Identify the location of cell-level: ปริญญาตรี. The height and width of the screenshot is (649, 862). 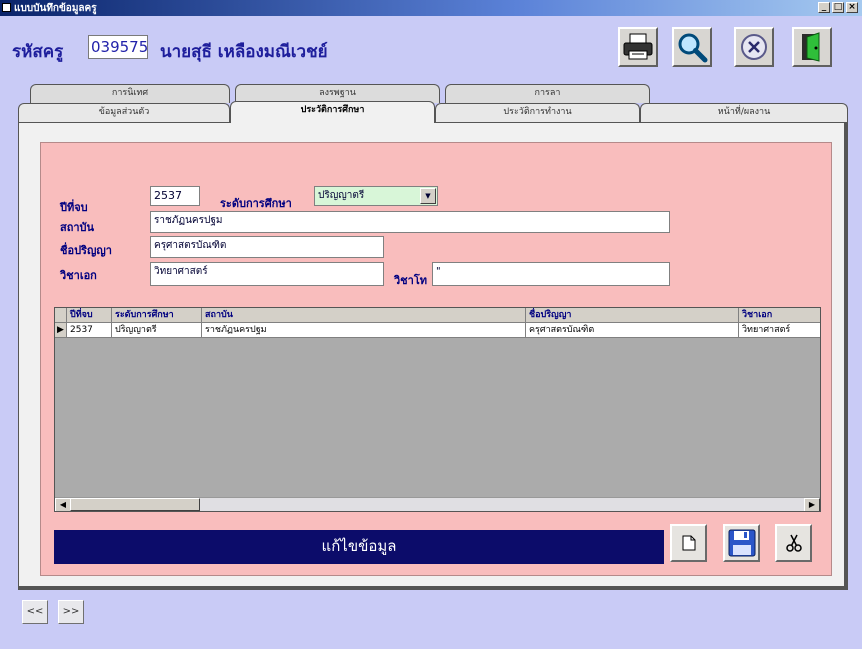
(157, 330).